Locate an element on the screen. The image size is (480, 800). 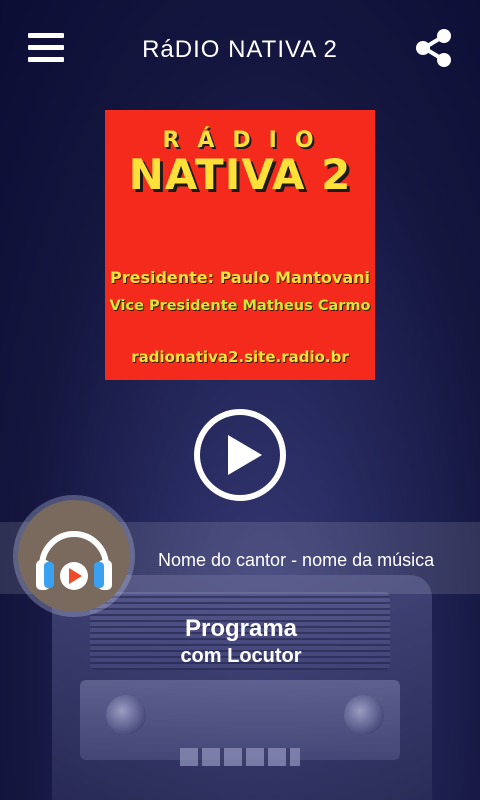
now-playing-text: Nome do cantor - nome da música is located at coordinates (296, 560).